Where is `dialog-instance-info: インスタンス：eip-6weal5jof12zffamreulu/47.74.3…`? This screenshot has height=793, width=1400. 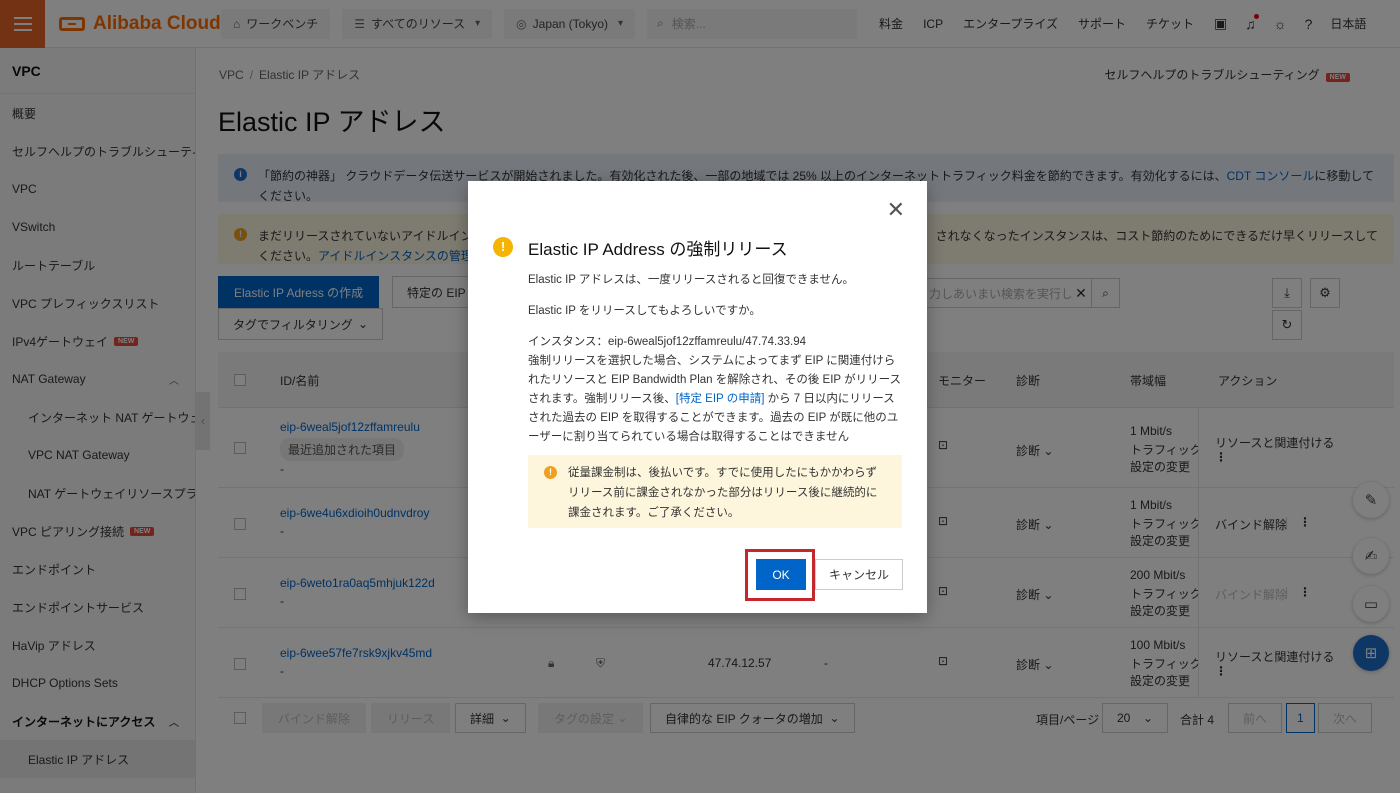
dialog-instance-info: インスタンス：eip-6weal5jof12zffamreulu/47.74.3… is located at coordinates (667, 342).